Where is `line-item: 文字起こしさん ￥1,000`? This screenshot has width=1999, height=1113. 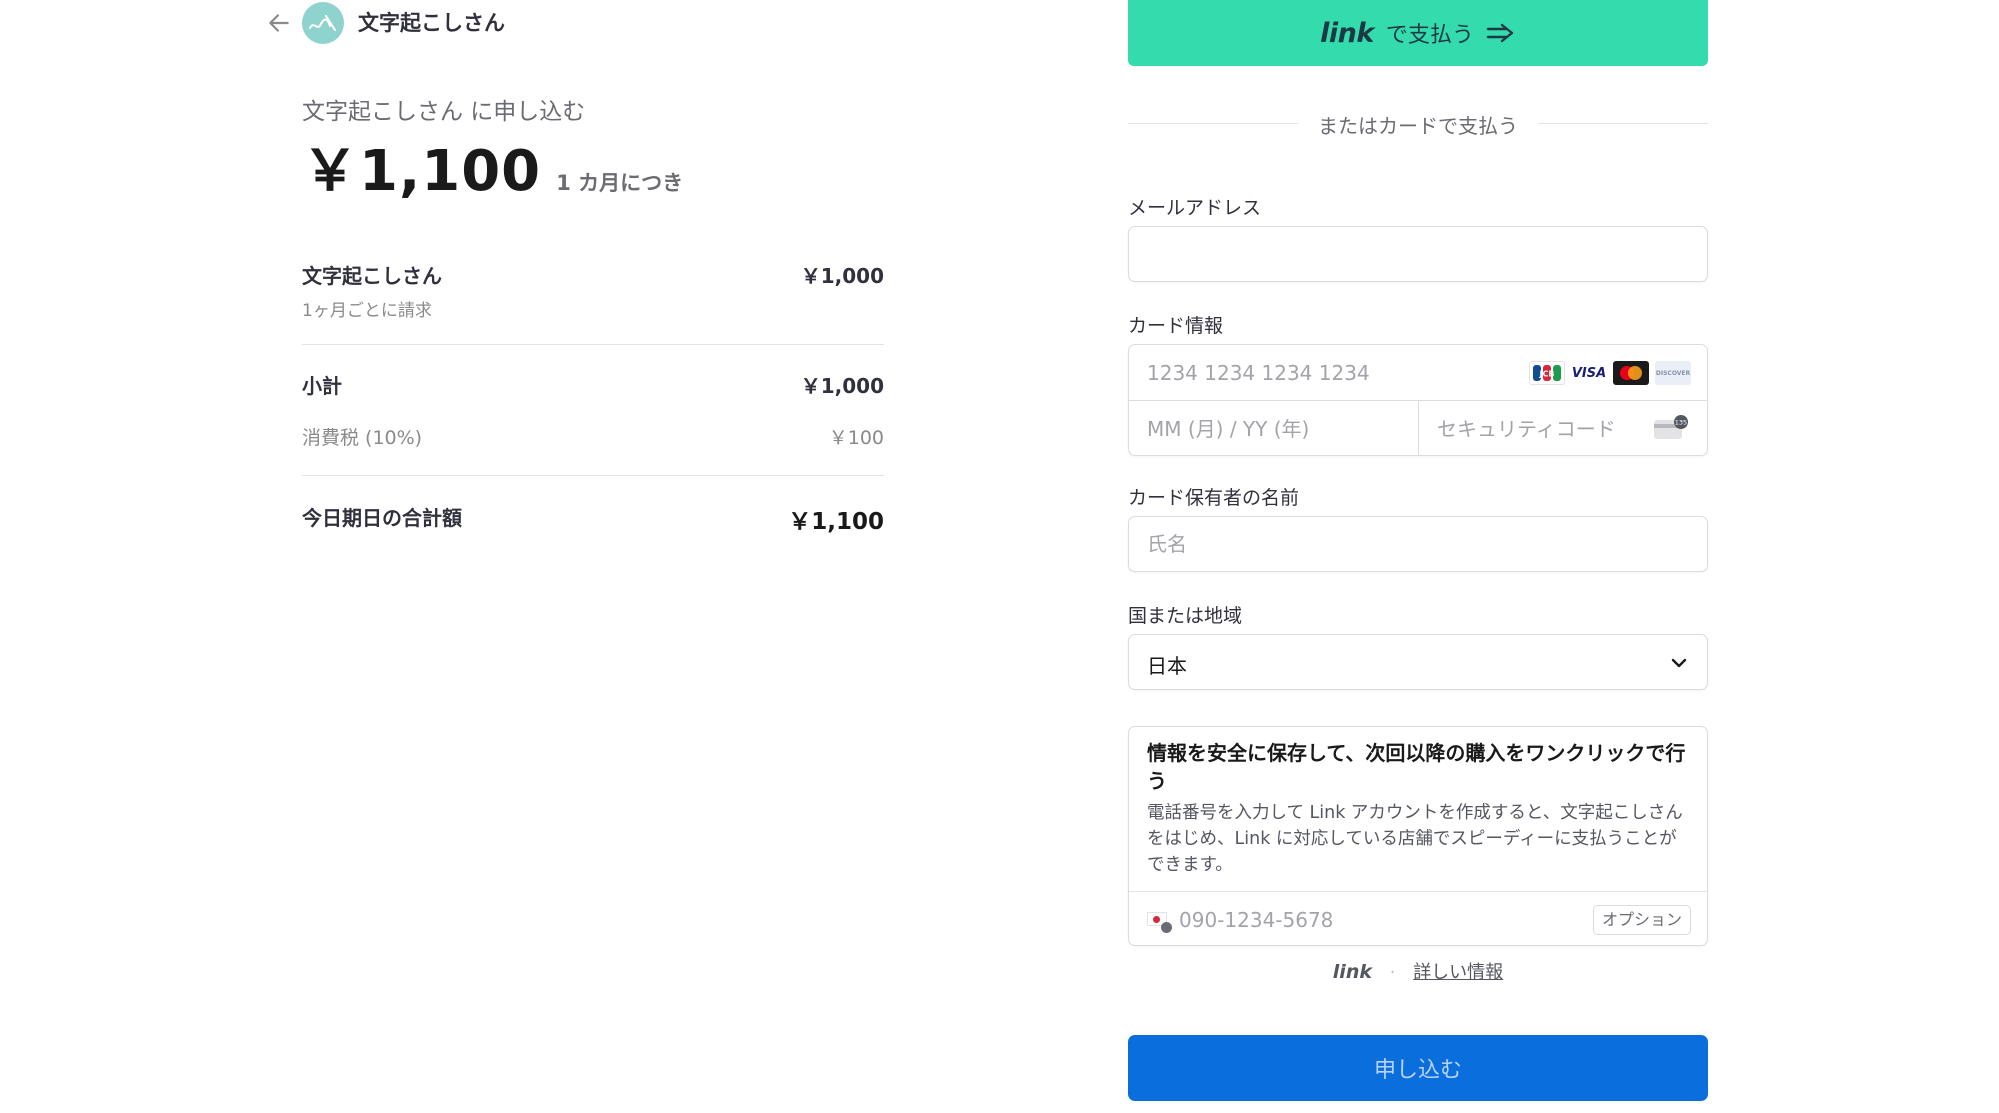
line-item: 文字起こしさん ￥1,000 is located at coordinates (593, 275).